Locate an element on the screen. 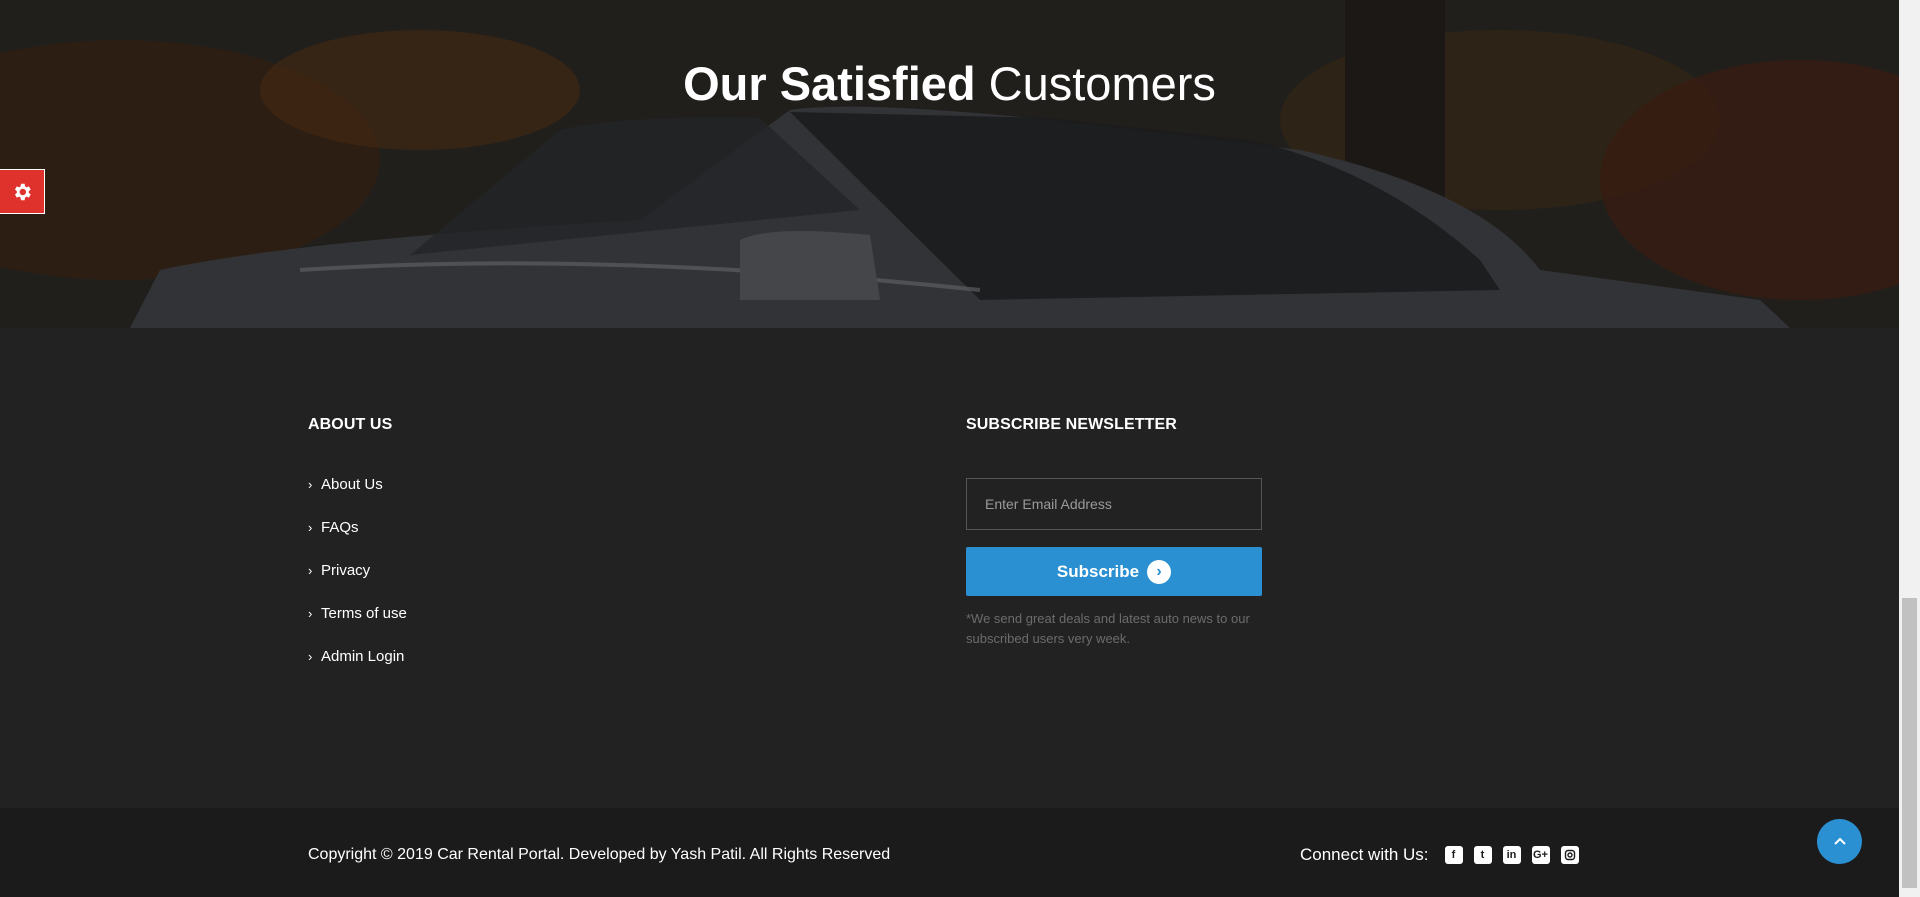 Image resolution: width=1920 pixels, height=897 pixels. footer-link-terms: › Terms of use is located at coordinates (357, 626).